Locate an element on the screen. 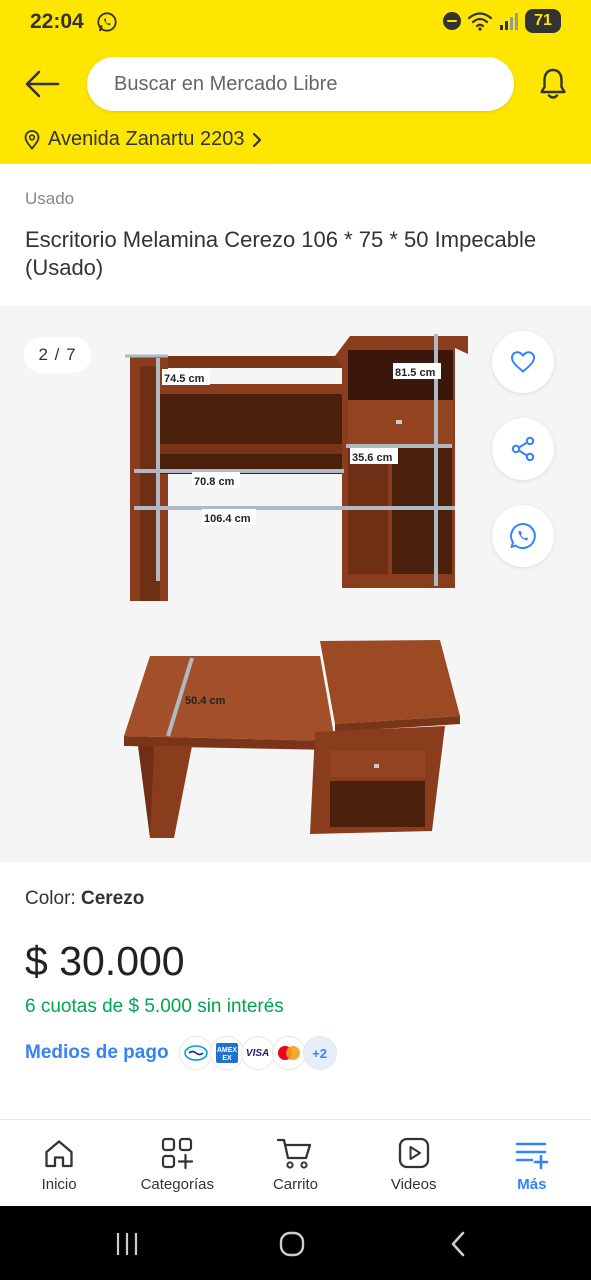  system-back-button is located at coordinates (458, 1244).